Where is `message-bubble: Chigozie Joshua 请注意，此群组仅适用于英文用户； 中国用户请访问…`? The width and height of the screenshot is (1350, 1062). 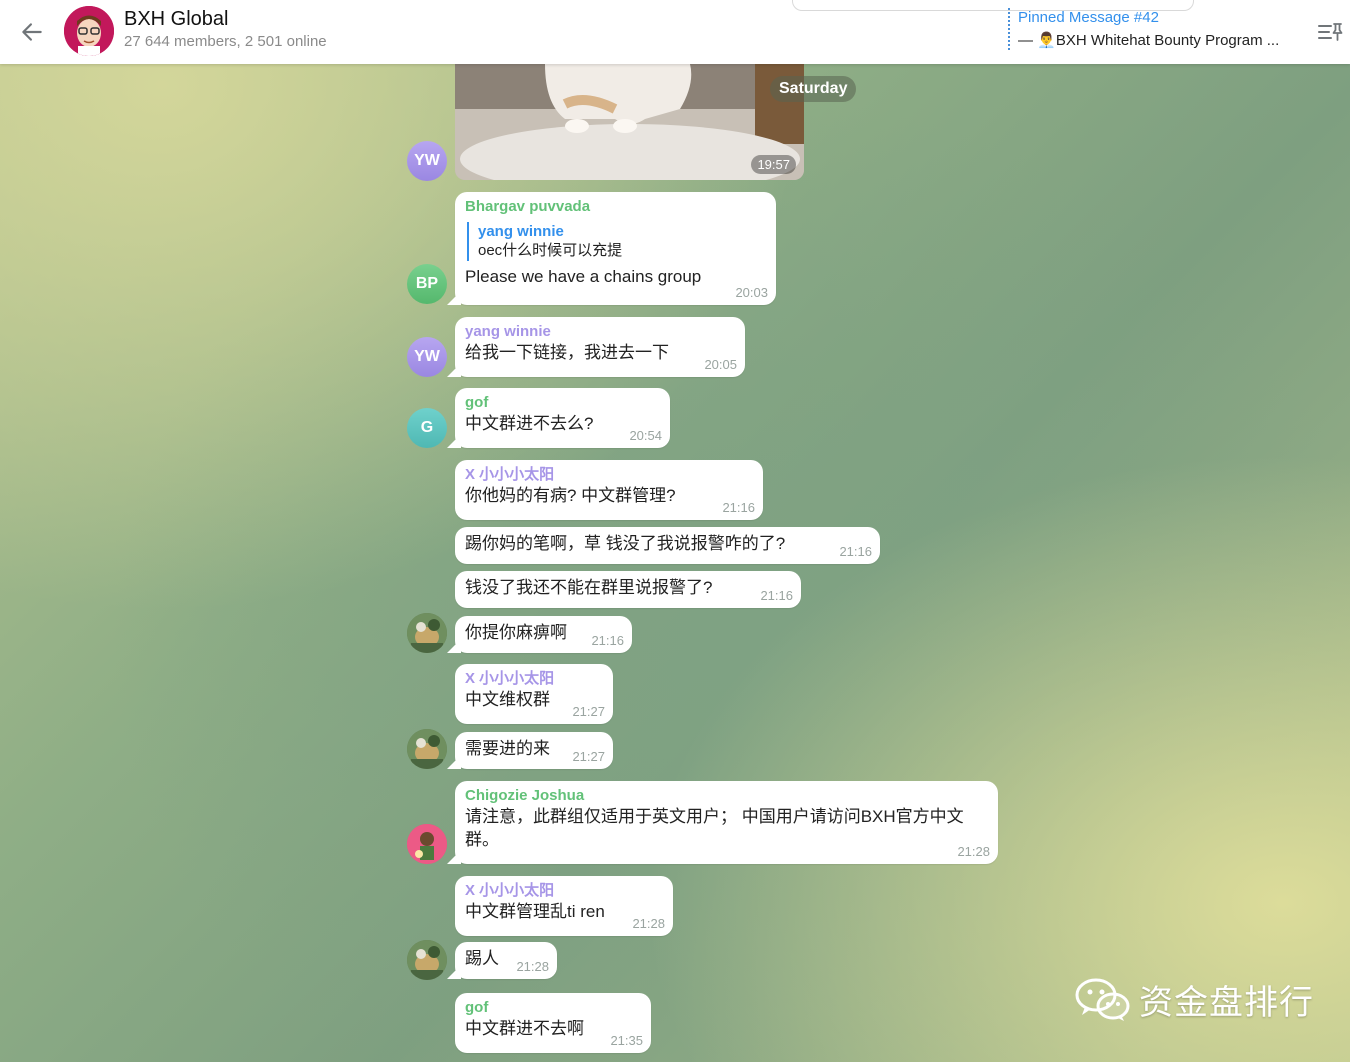
message-bubble: Chigozie Joshua 请注意，此群组仅适用于英文用户； 中国用户请访问… is located at coordinates (726, 822).